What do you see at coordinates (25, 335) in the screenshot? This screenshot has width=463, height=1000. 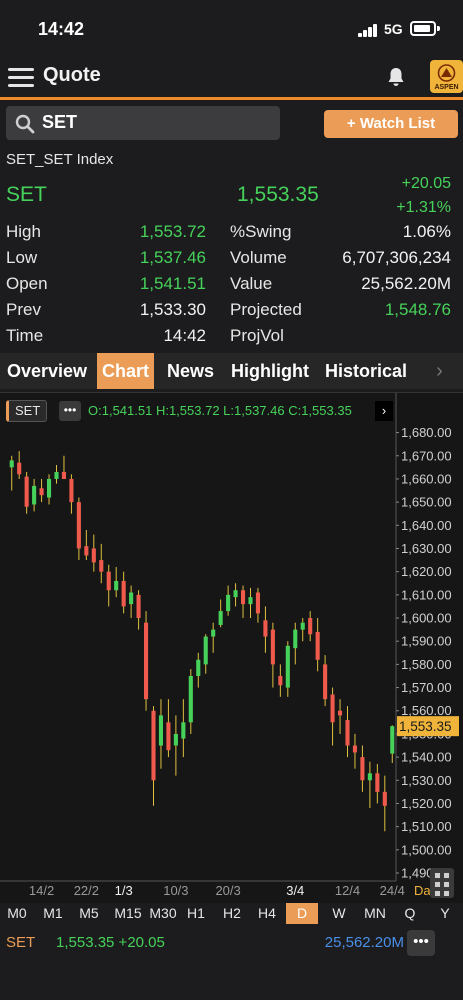 I see `stat-label: Time` at bounding box center [25, 335].